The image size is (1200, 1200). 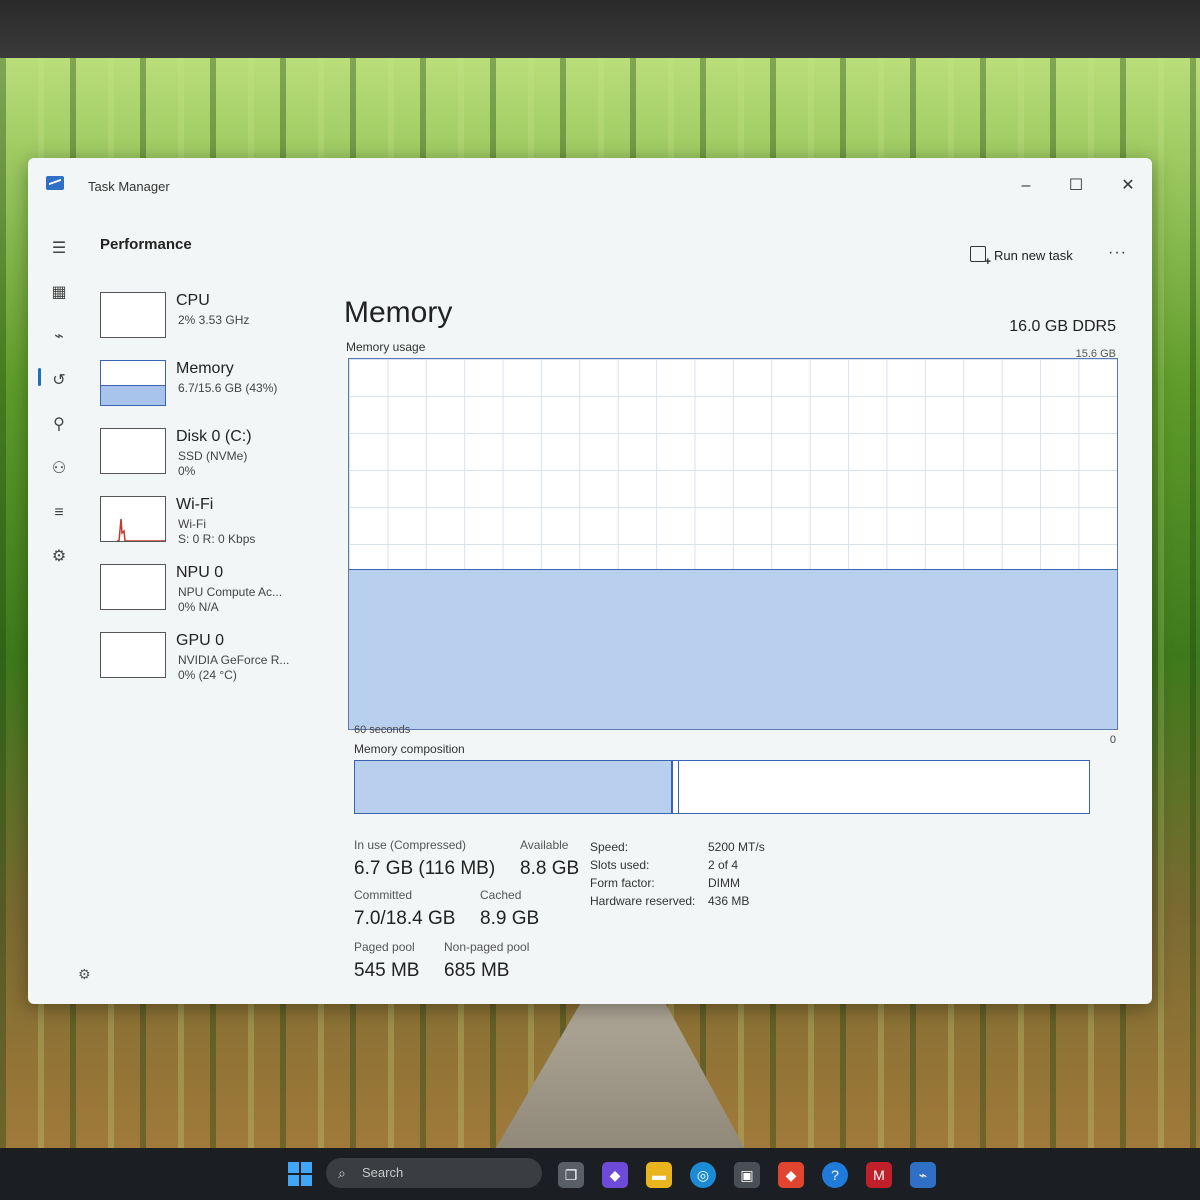 I want to click on device-memory: Memory 6.7/15.6 GB (43%), so click(x=218, y=387).